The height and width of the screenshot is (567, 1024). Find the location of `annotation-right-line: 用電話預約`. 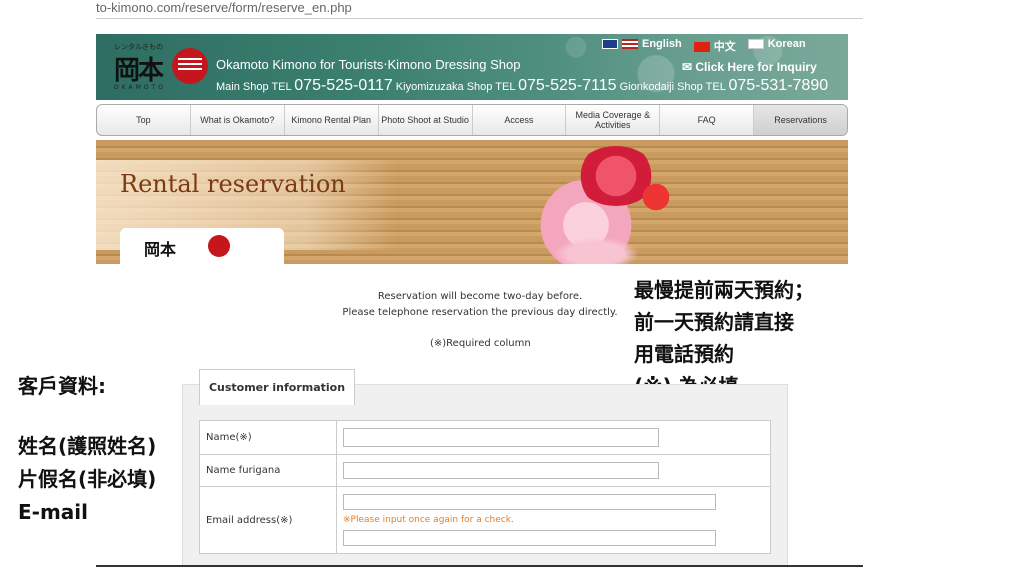

annotation-right-line: 用電話預約 is located at coordinates (684, 354).